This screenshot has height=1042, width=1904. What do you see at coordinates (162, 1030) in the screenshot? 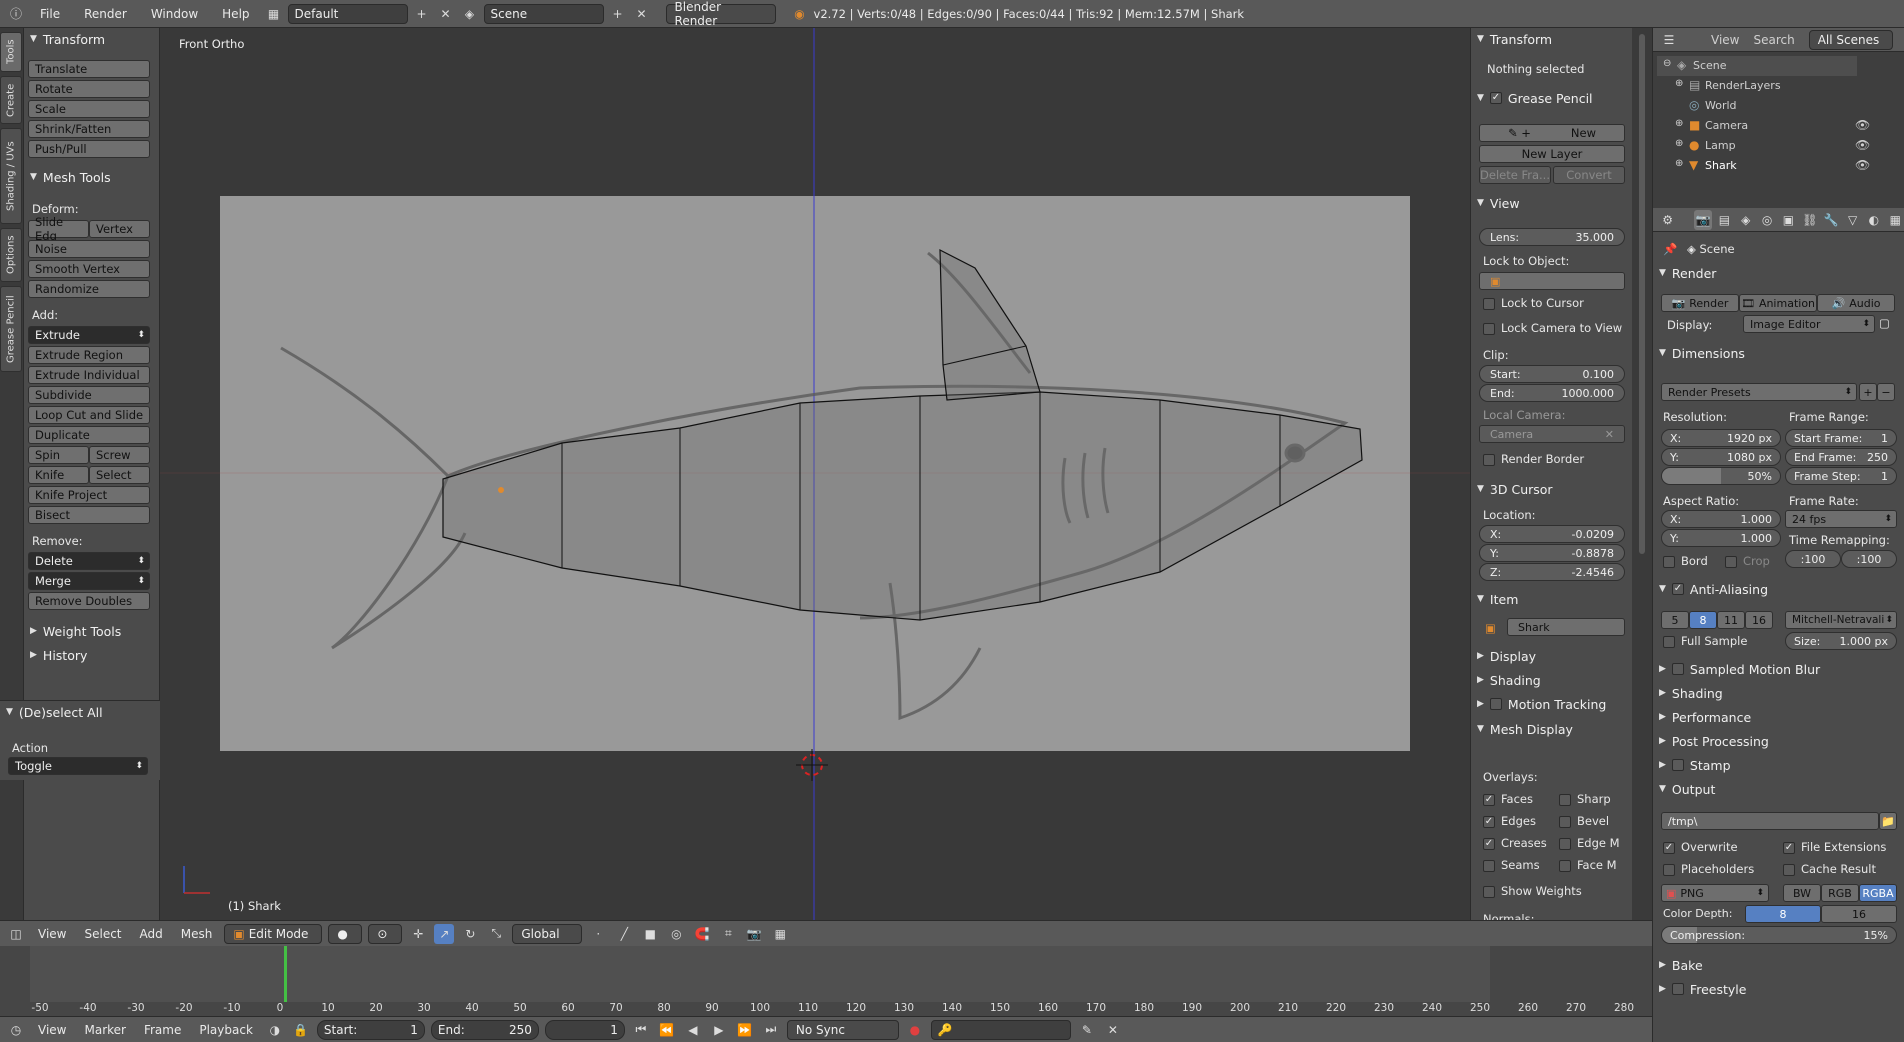
I see `tl-frame-menu: Frame` at bounding box center [162, 1030].